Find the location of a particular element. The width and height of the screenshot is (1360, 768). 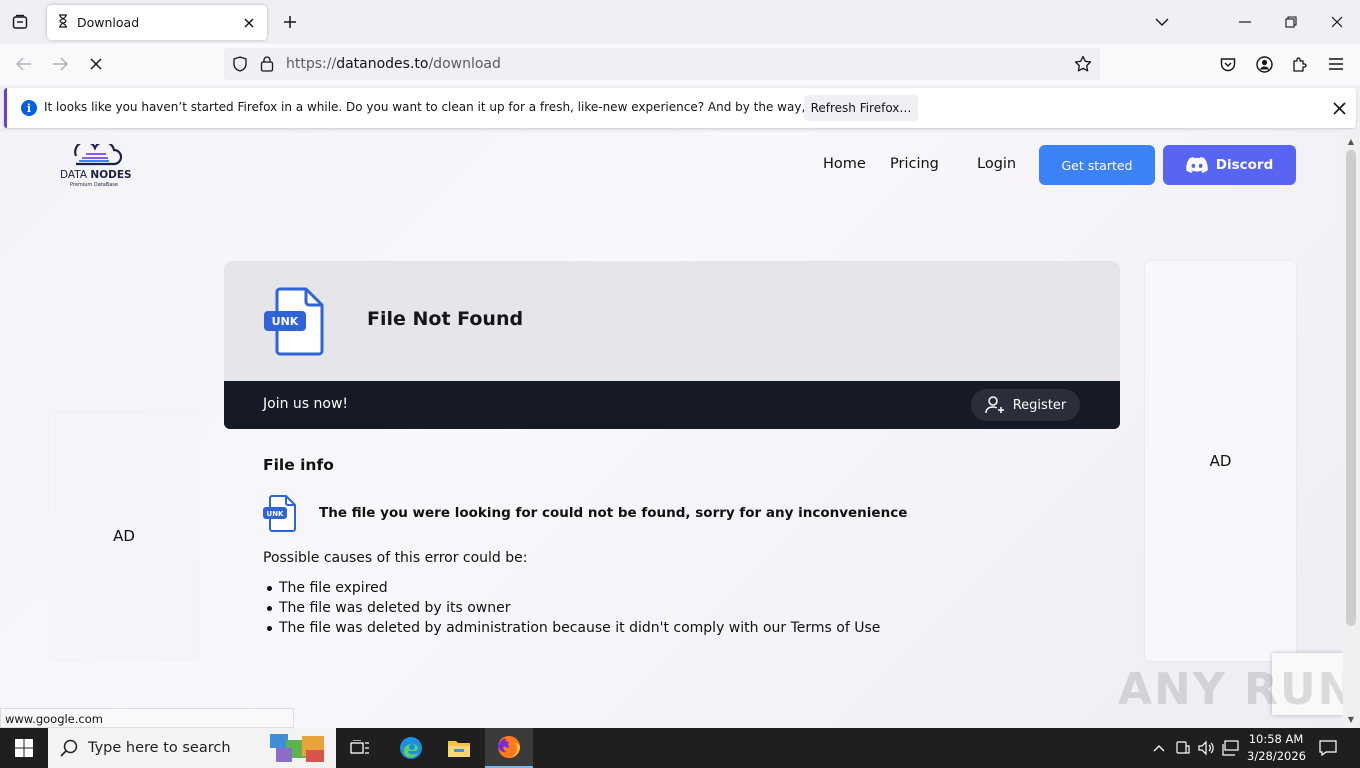

ad-right: AD is located at coordinates (1220, 461).